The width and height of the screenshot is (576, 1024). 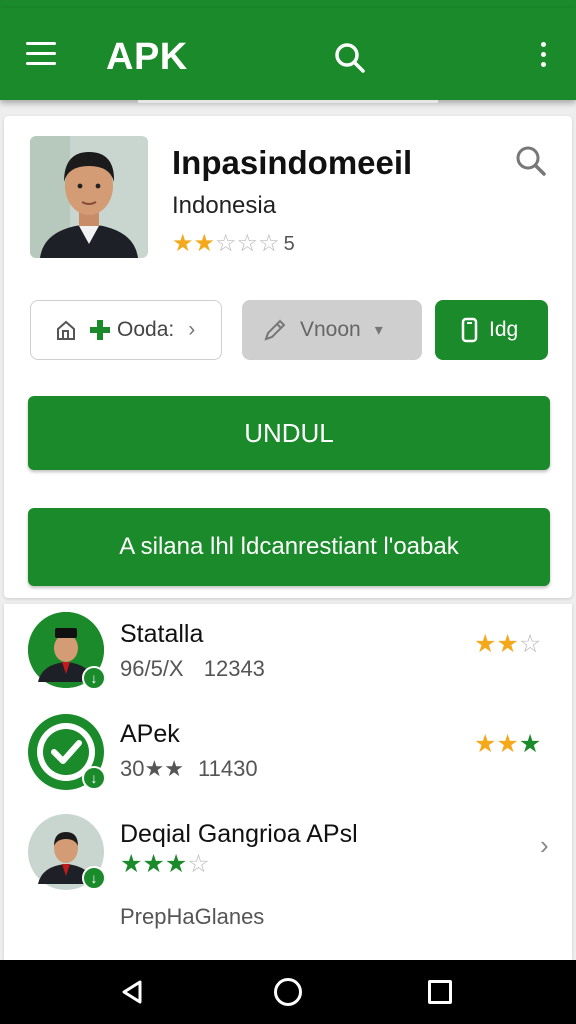 I want to click on phone-icon, so click(x=470, y=330).